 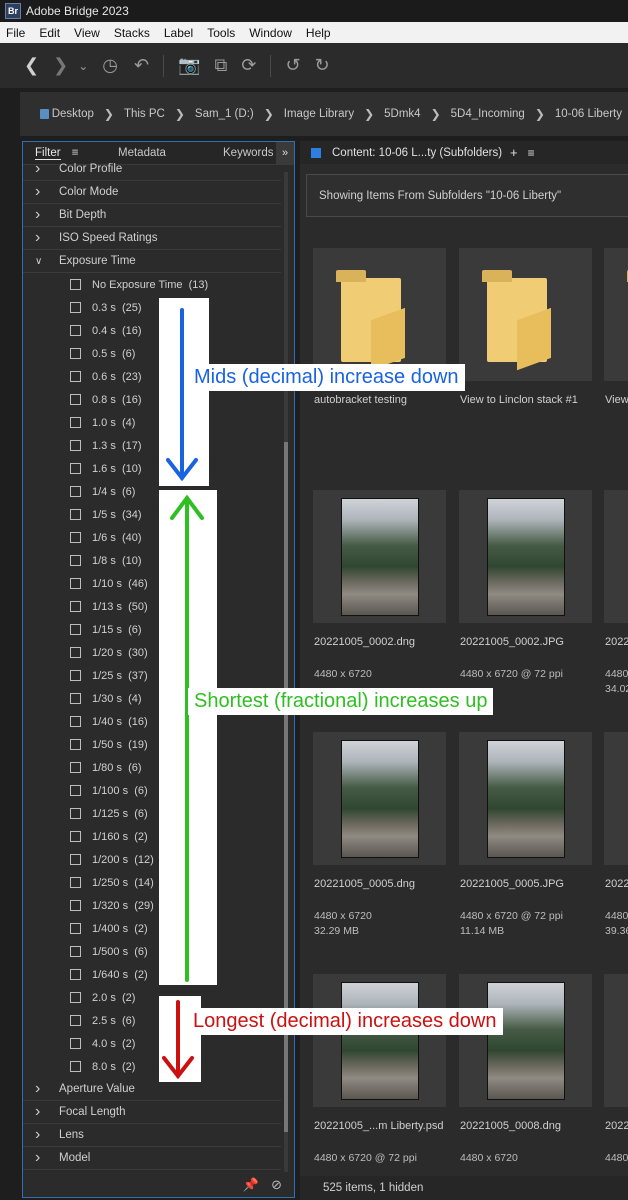 What do you see at coordinates (345, 1021) in the screenshot?
I see `annotation-longest: Longest (decimal) increases down` at bounding box center [345, 1021].